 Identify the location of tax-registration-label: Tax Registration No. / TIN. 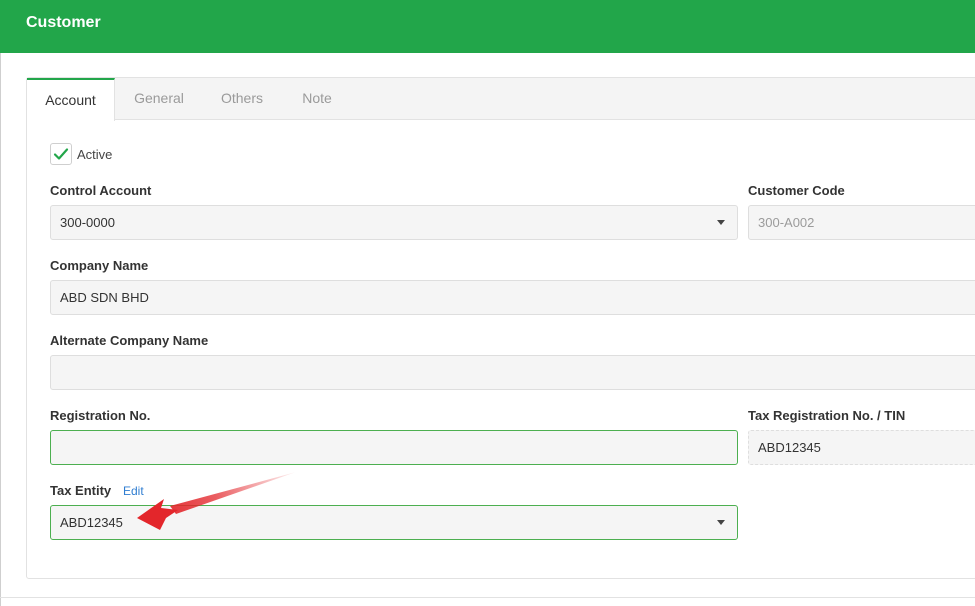
(827, 415).